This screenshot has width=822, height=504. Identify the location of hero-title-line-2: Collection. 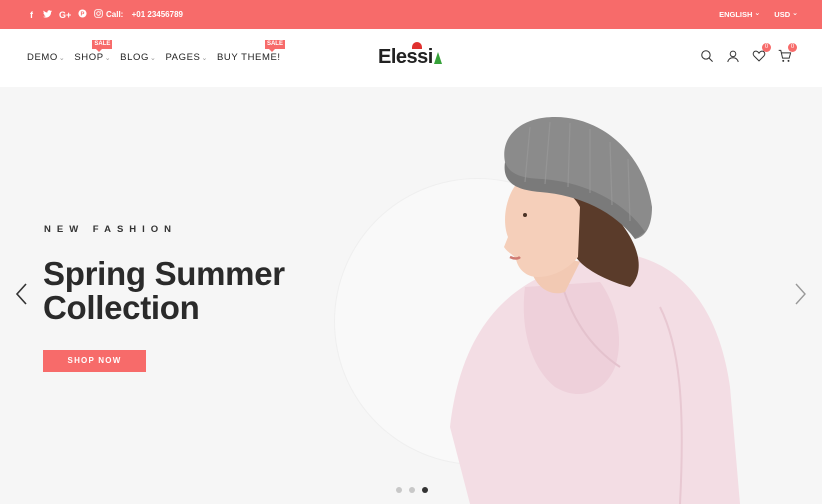
(121, 307).